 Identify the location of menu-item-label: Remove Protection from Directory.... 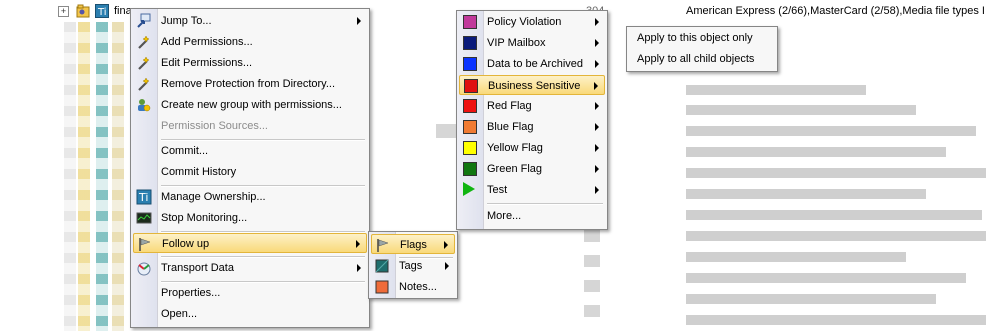
(248, 84).